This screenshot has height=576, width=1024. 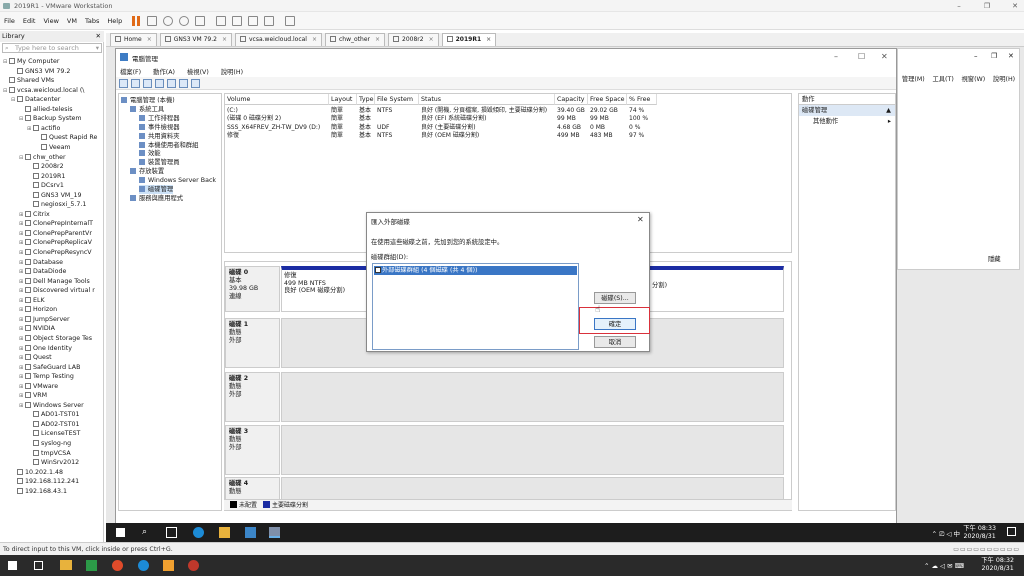 I want to click on library-tree-item: AD01-TST01, so click(x=40, y=415).